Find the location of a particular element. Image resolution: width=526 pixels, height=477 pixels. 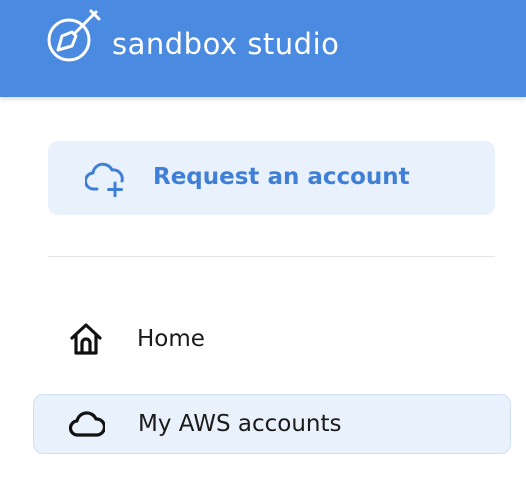

request-account-button: Request an account is located at coordinates (271, 178).